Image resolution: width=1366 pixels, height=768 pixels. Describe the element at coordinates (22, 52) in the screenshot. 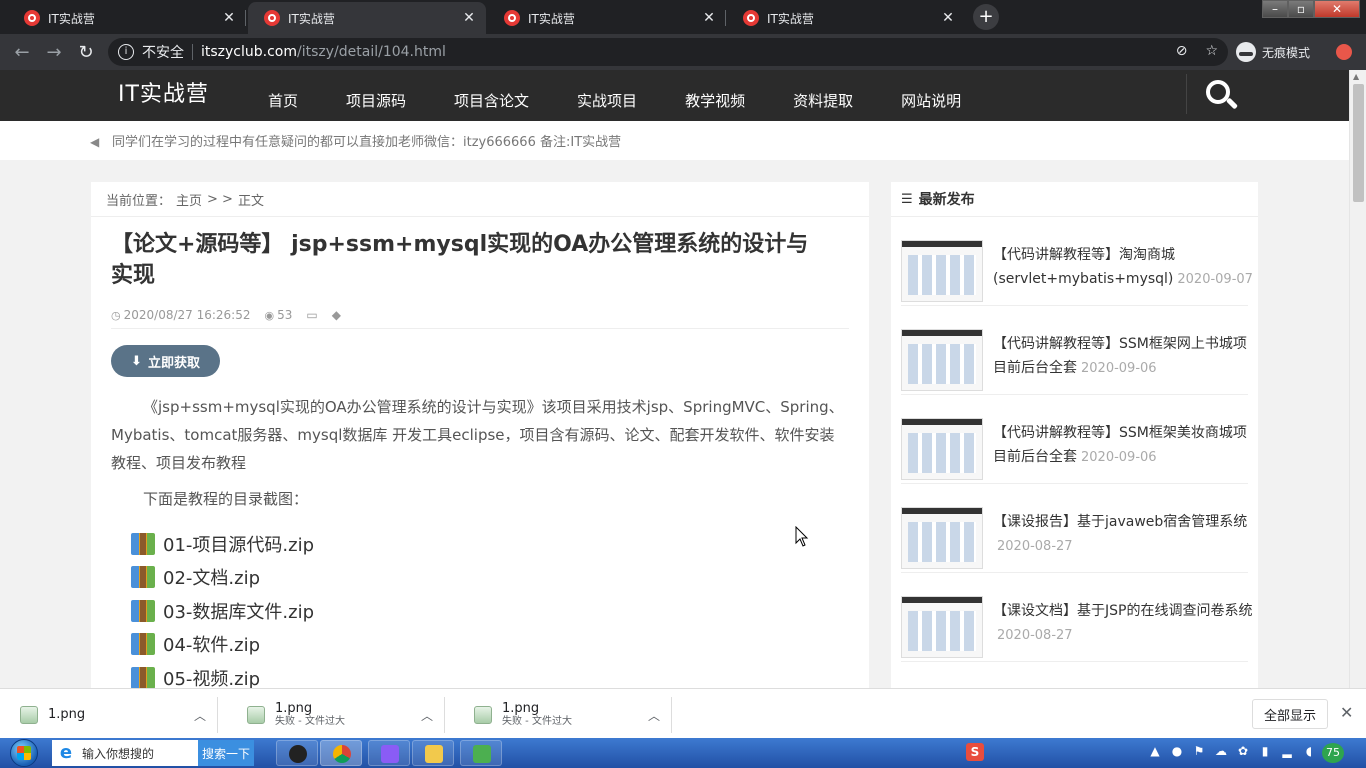

I see `back-arrow-icon: ←` at that location.